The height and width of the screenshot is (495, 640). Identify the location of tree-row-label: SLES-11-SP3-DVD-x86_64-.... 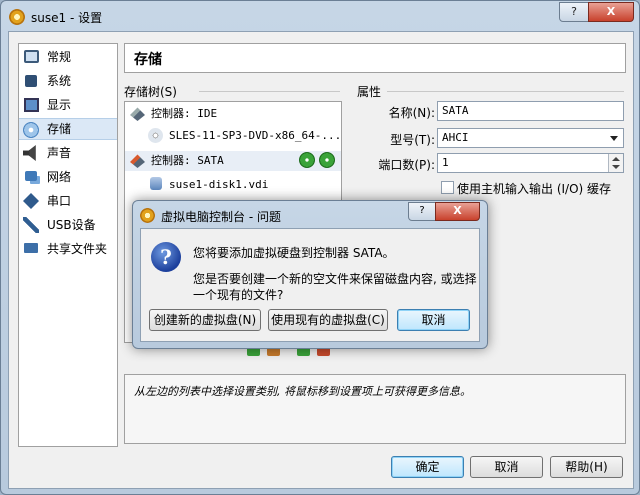
(255, 135).